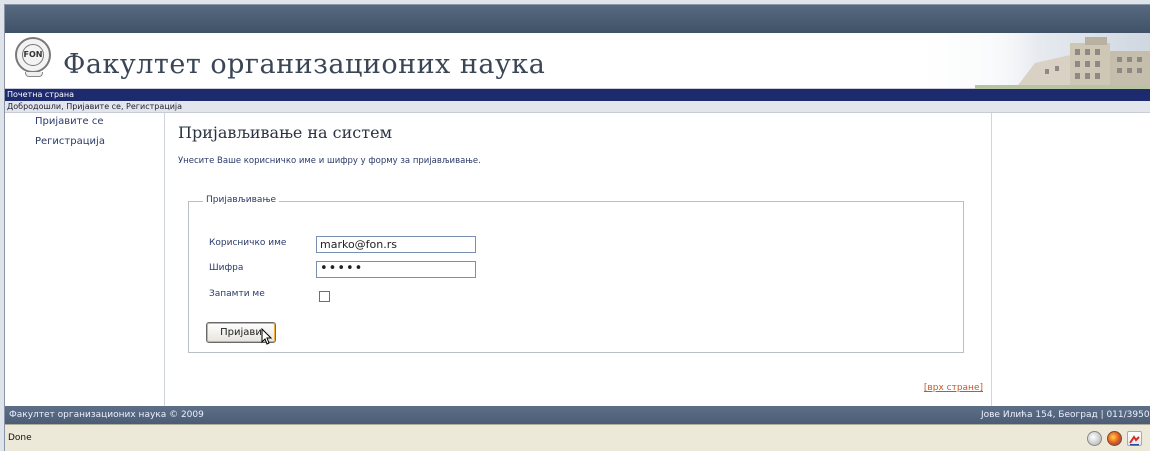  I want to click on footer-address: Јове Илића 154, Београд | 011/3950-800, so click(1065, 415).